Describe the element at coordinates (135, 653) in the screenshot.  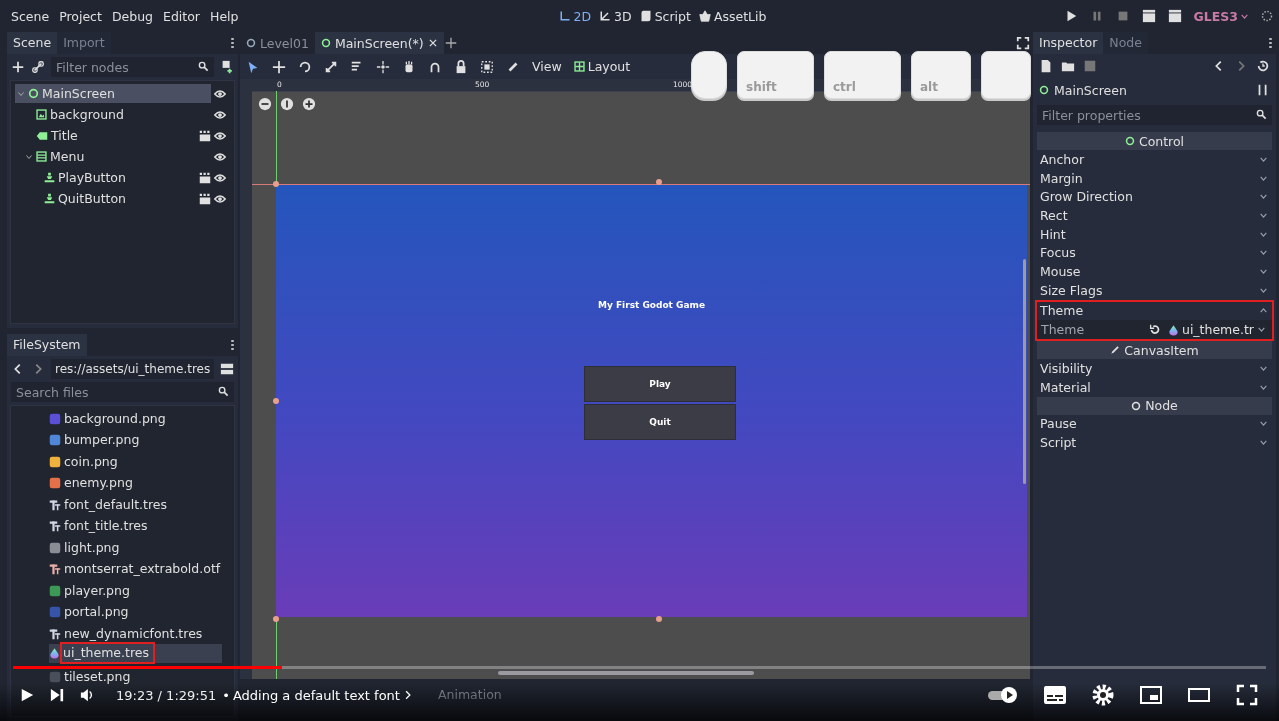
I see `file-item: ui_theme.tres` at that location.